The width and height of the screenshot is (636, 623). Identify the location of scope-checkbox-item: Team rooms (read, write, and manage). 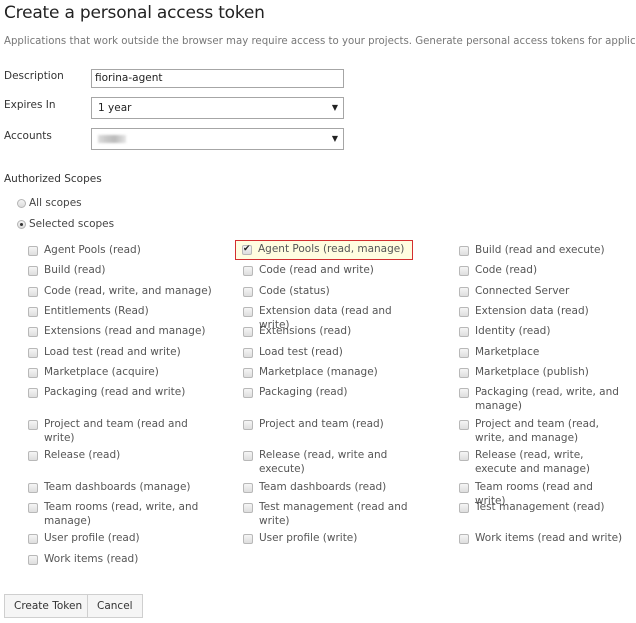
(123, 514).